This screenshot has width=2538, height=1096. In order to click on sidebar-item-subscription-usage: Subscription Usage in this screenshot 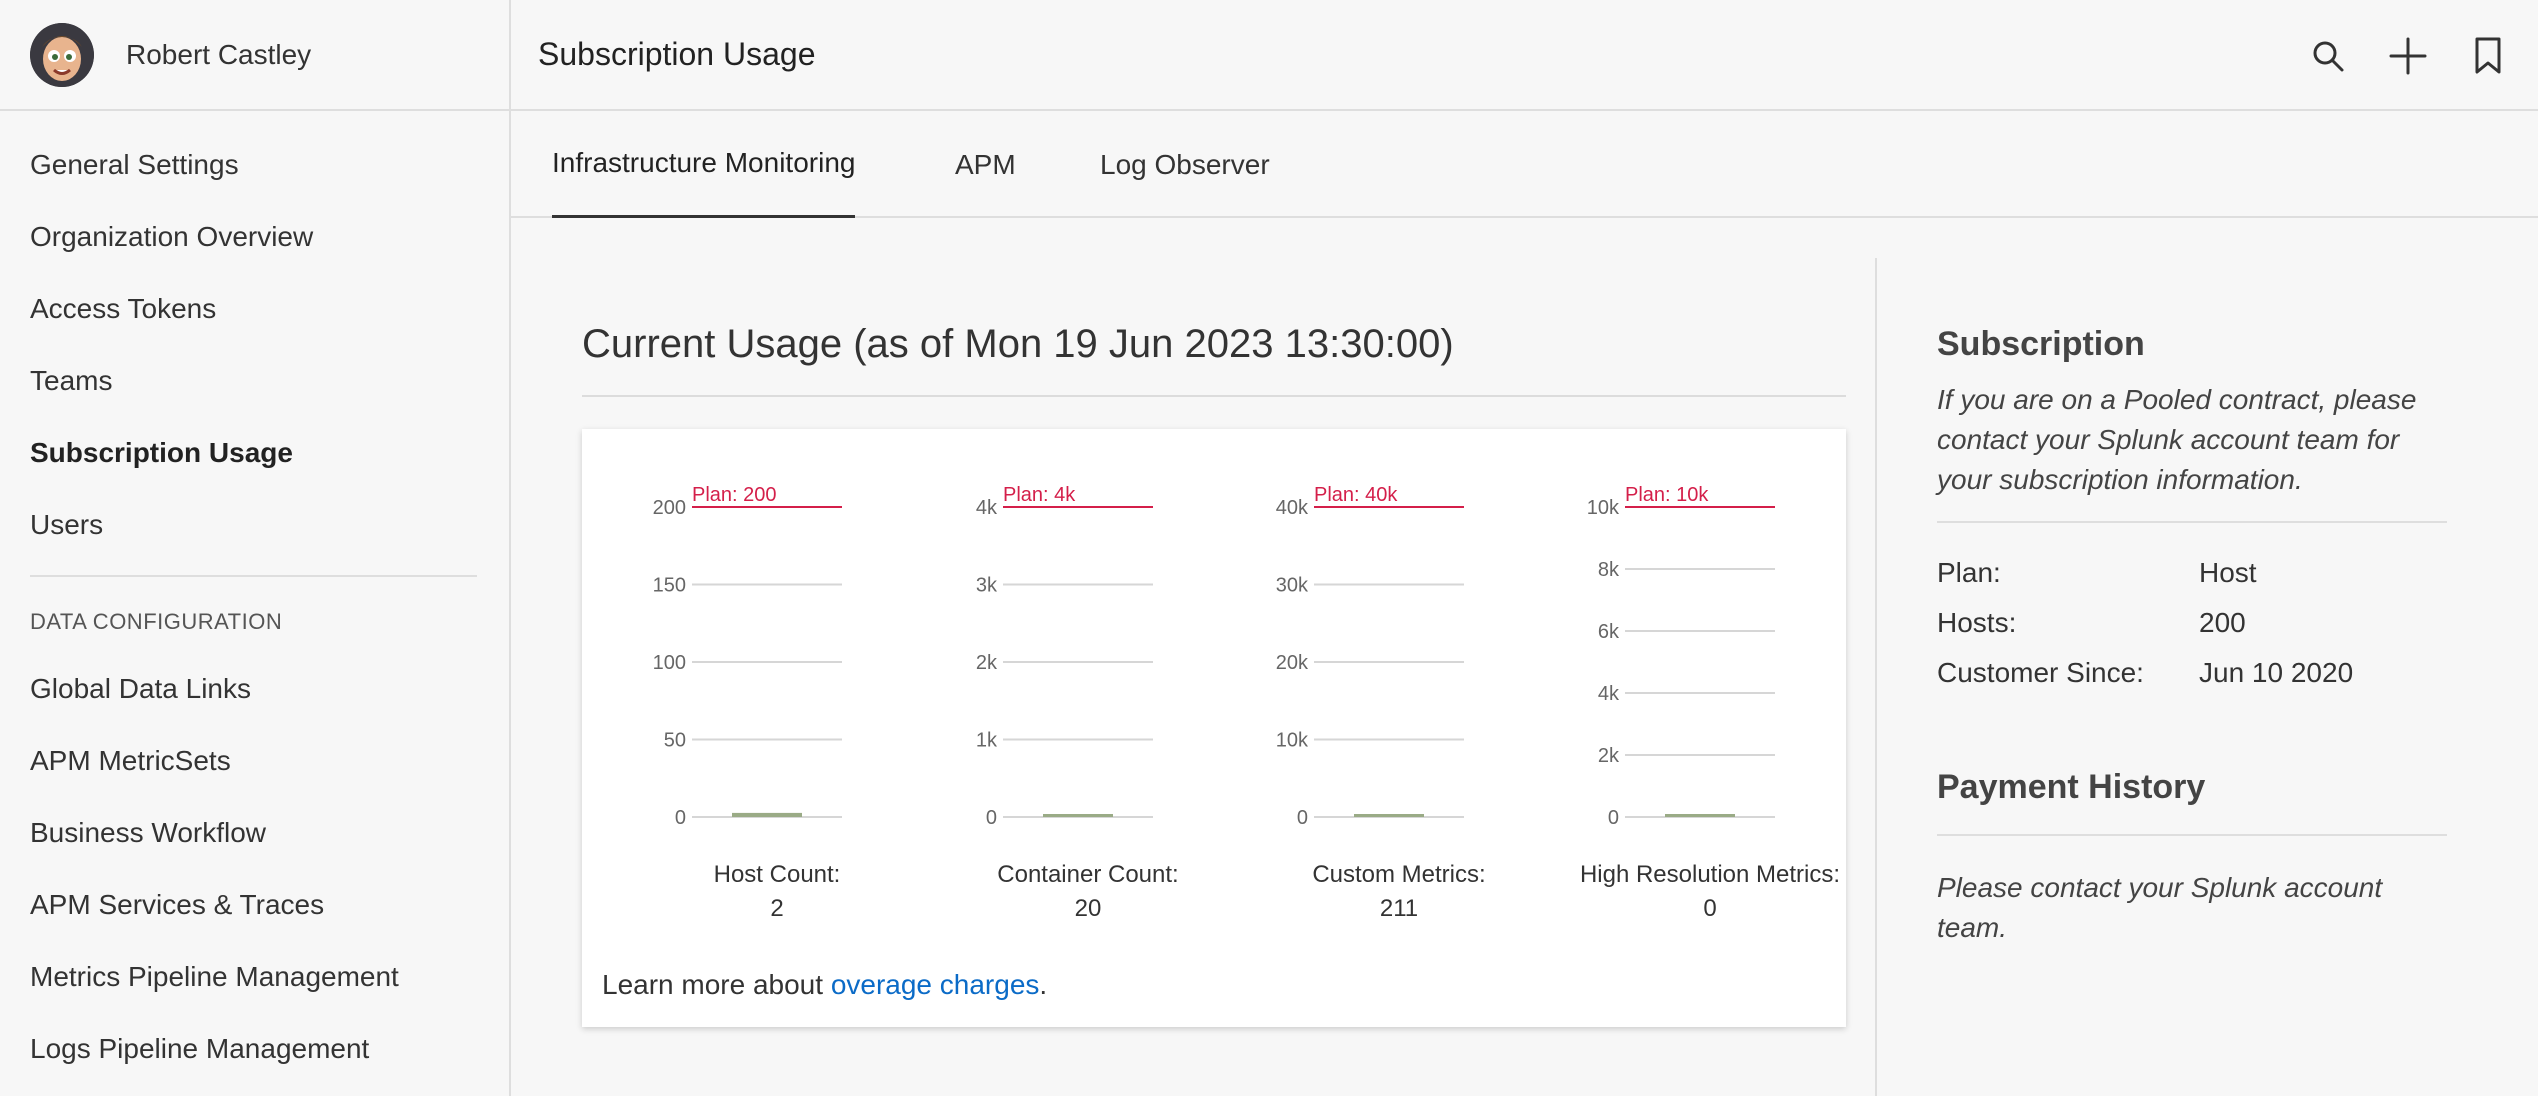, I will do `click(254, 453)`.